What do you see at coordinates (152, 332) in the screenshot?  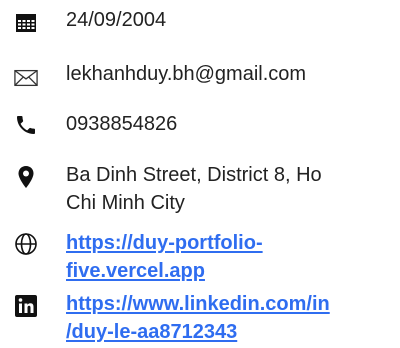 I see `linkedin-link-line-2: /duy-le-aa8712343` at bounding box center [152, 332].